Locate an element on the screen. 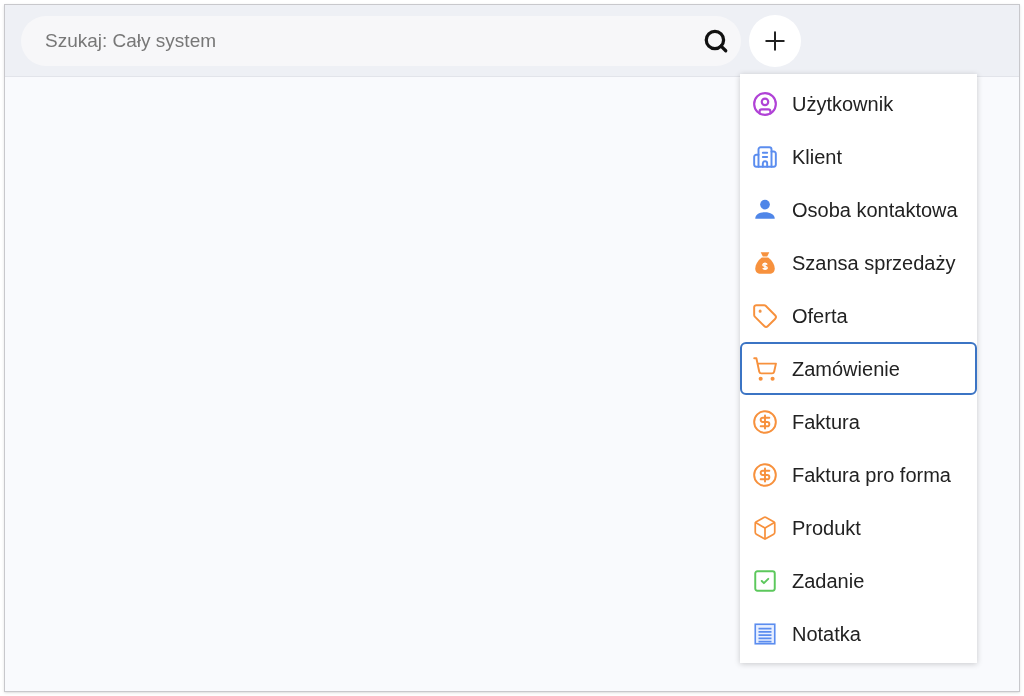 This screenshot has width=1024, height=696. cart-icon is located at coordinates (765, 368).